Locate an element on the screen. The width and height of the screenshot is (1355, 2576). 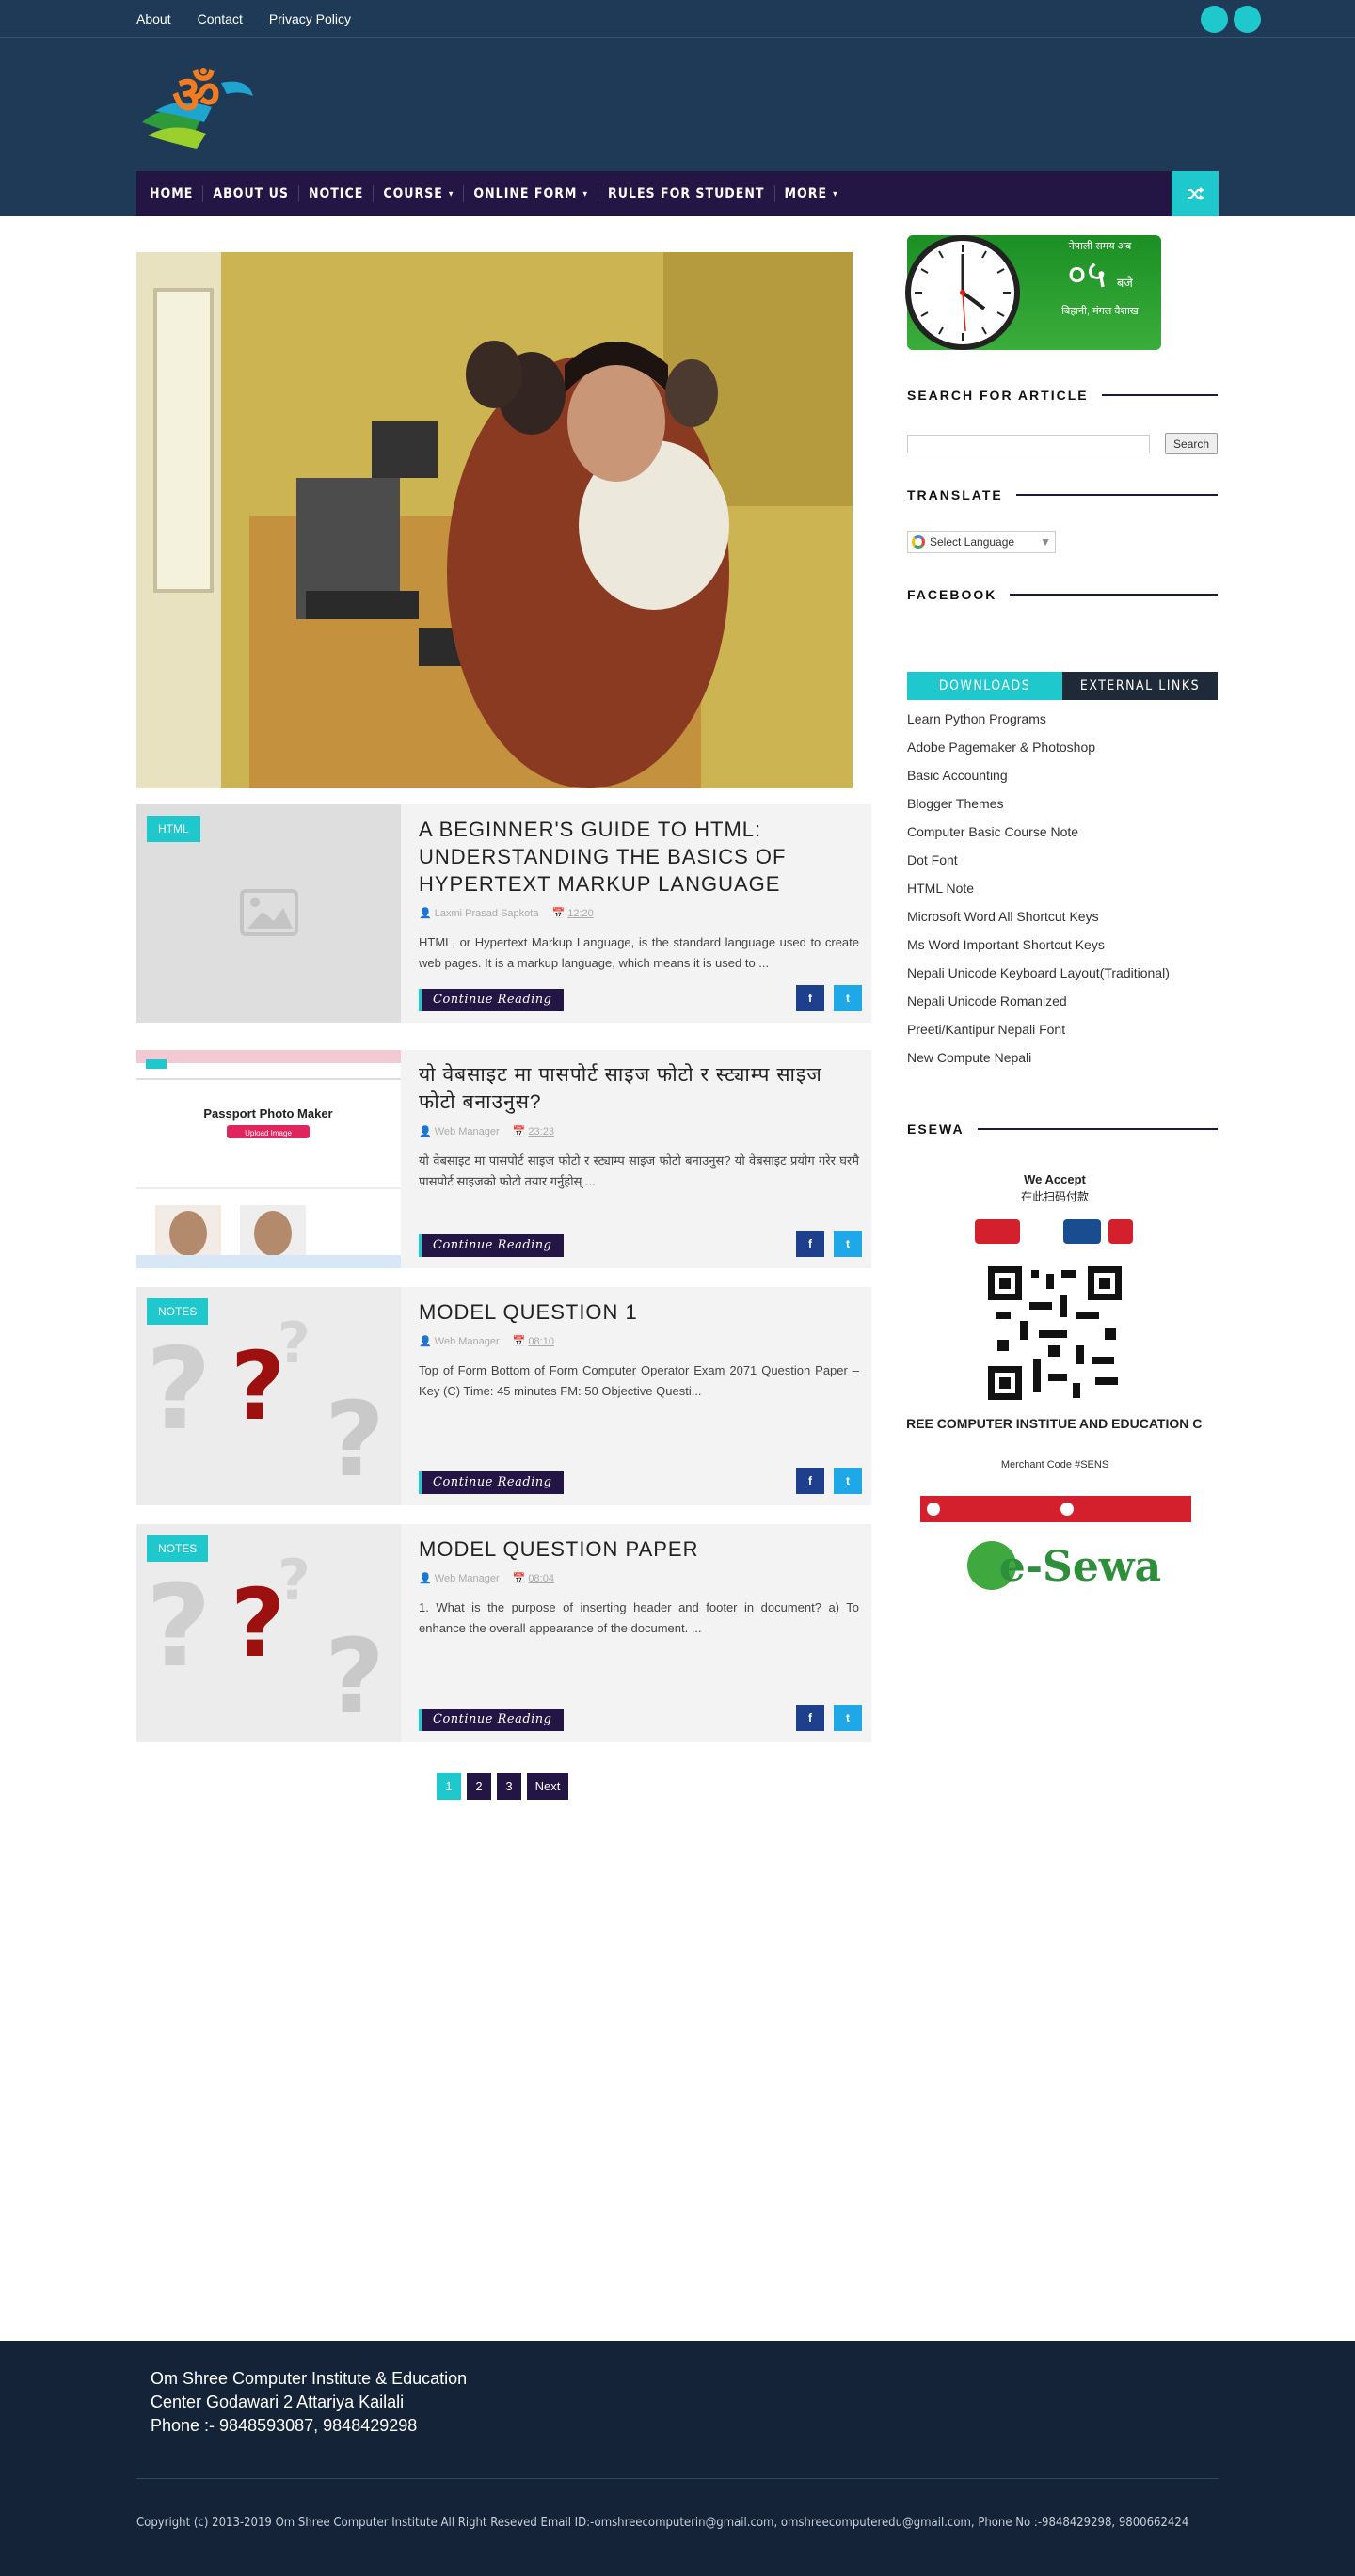
featured-image is located at coordinates (495, 520).